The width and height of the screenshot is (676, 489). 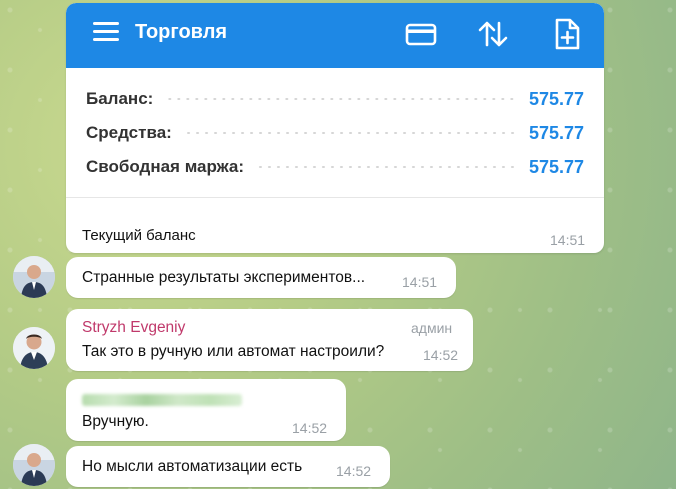 I want to click on admin-badge: админ, so click(x=432, y=328).